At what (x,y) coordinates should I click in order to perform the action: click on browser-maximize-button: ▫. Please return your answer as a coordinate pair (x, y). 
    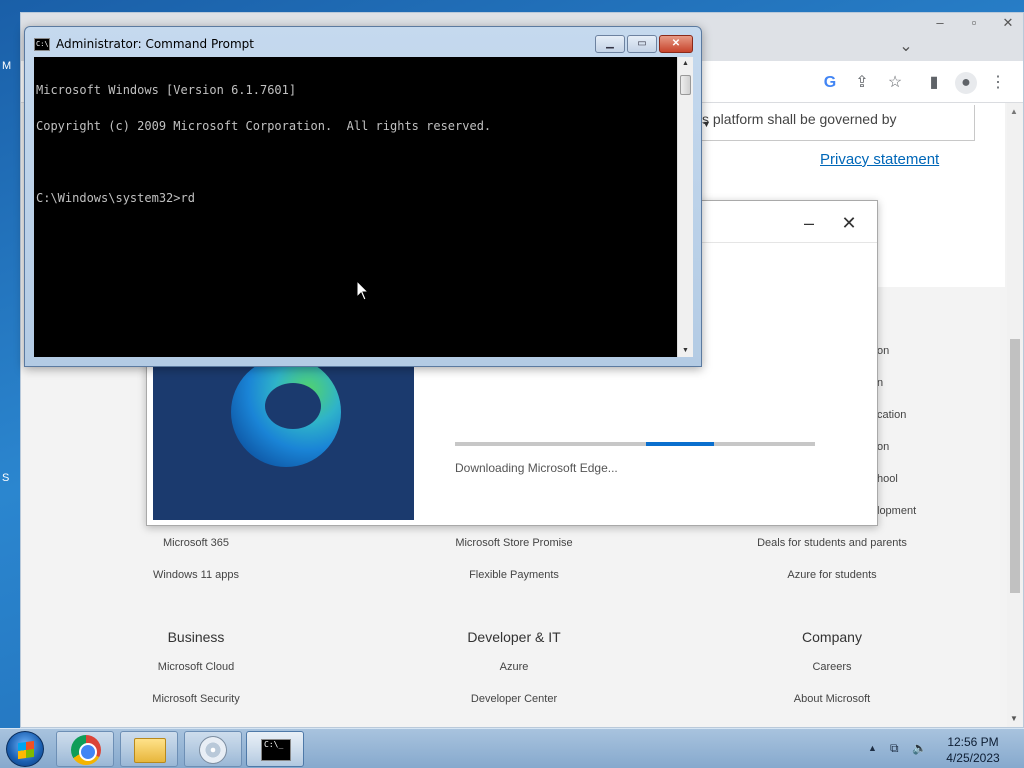
    Looking at the image, I should click on (974, 23).